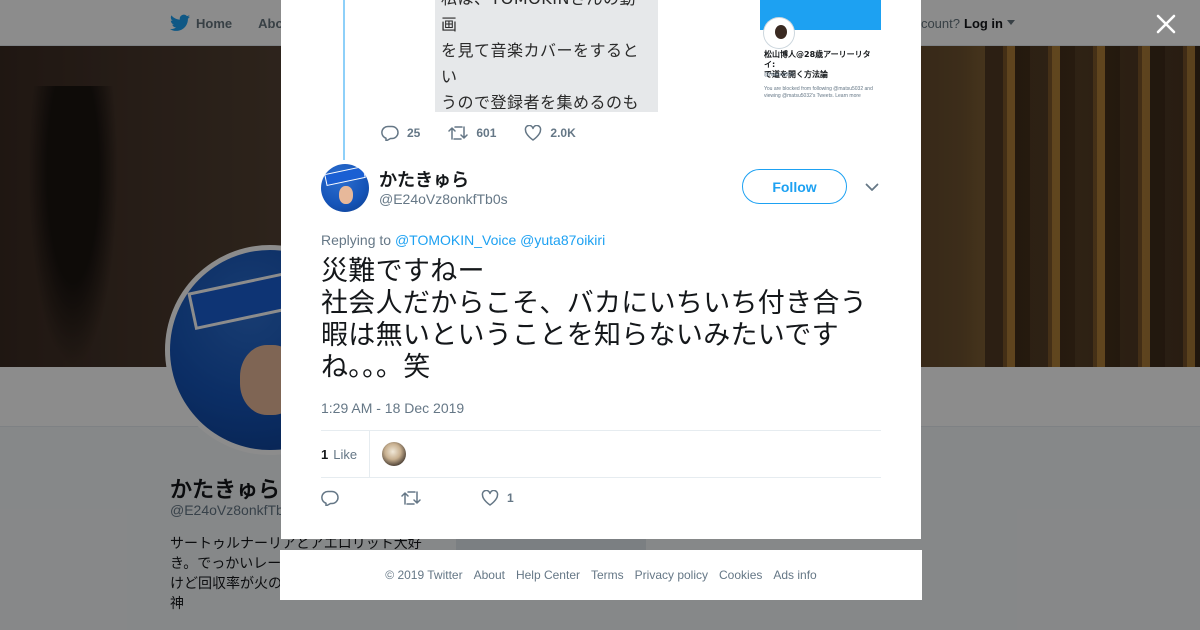 This screenshot has height=630, width=1200. Describe the element at coordinates (601, 454) in the screenshot. I see `tweet-stats: 1 Like` at that location.